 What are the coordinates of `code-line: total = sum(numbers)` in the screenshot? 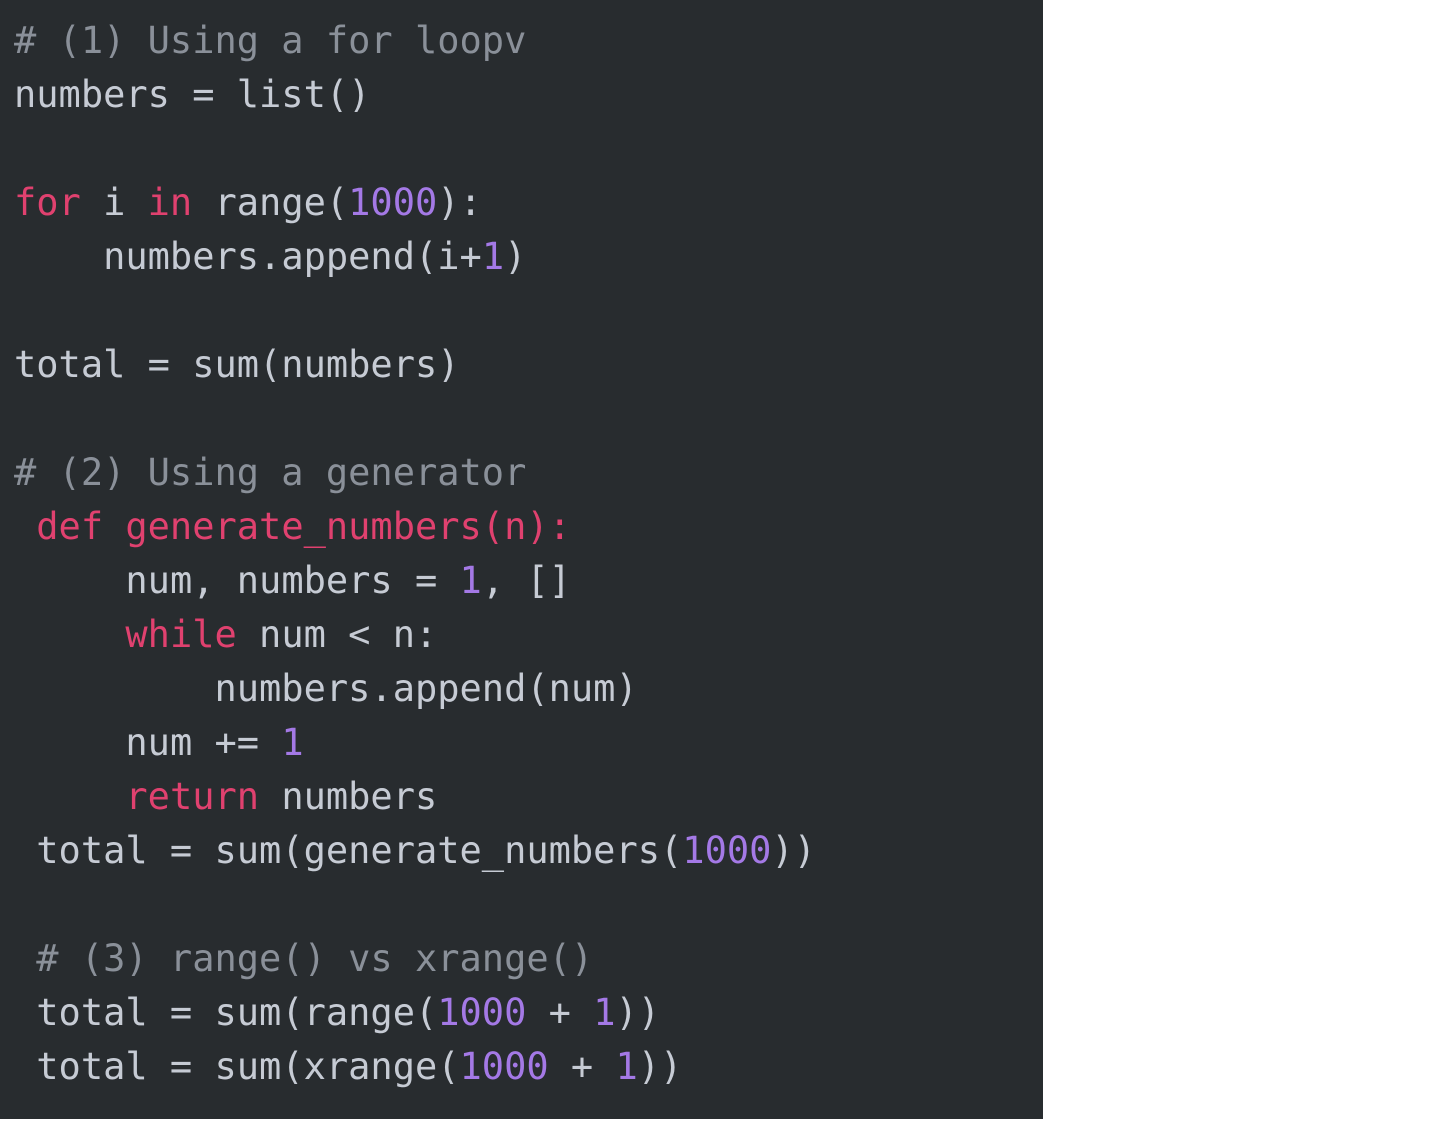 It's located at (521, 365).